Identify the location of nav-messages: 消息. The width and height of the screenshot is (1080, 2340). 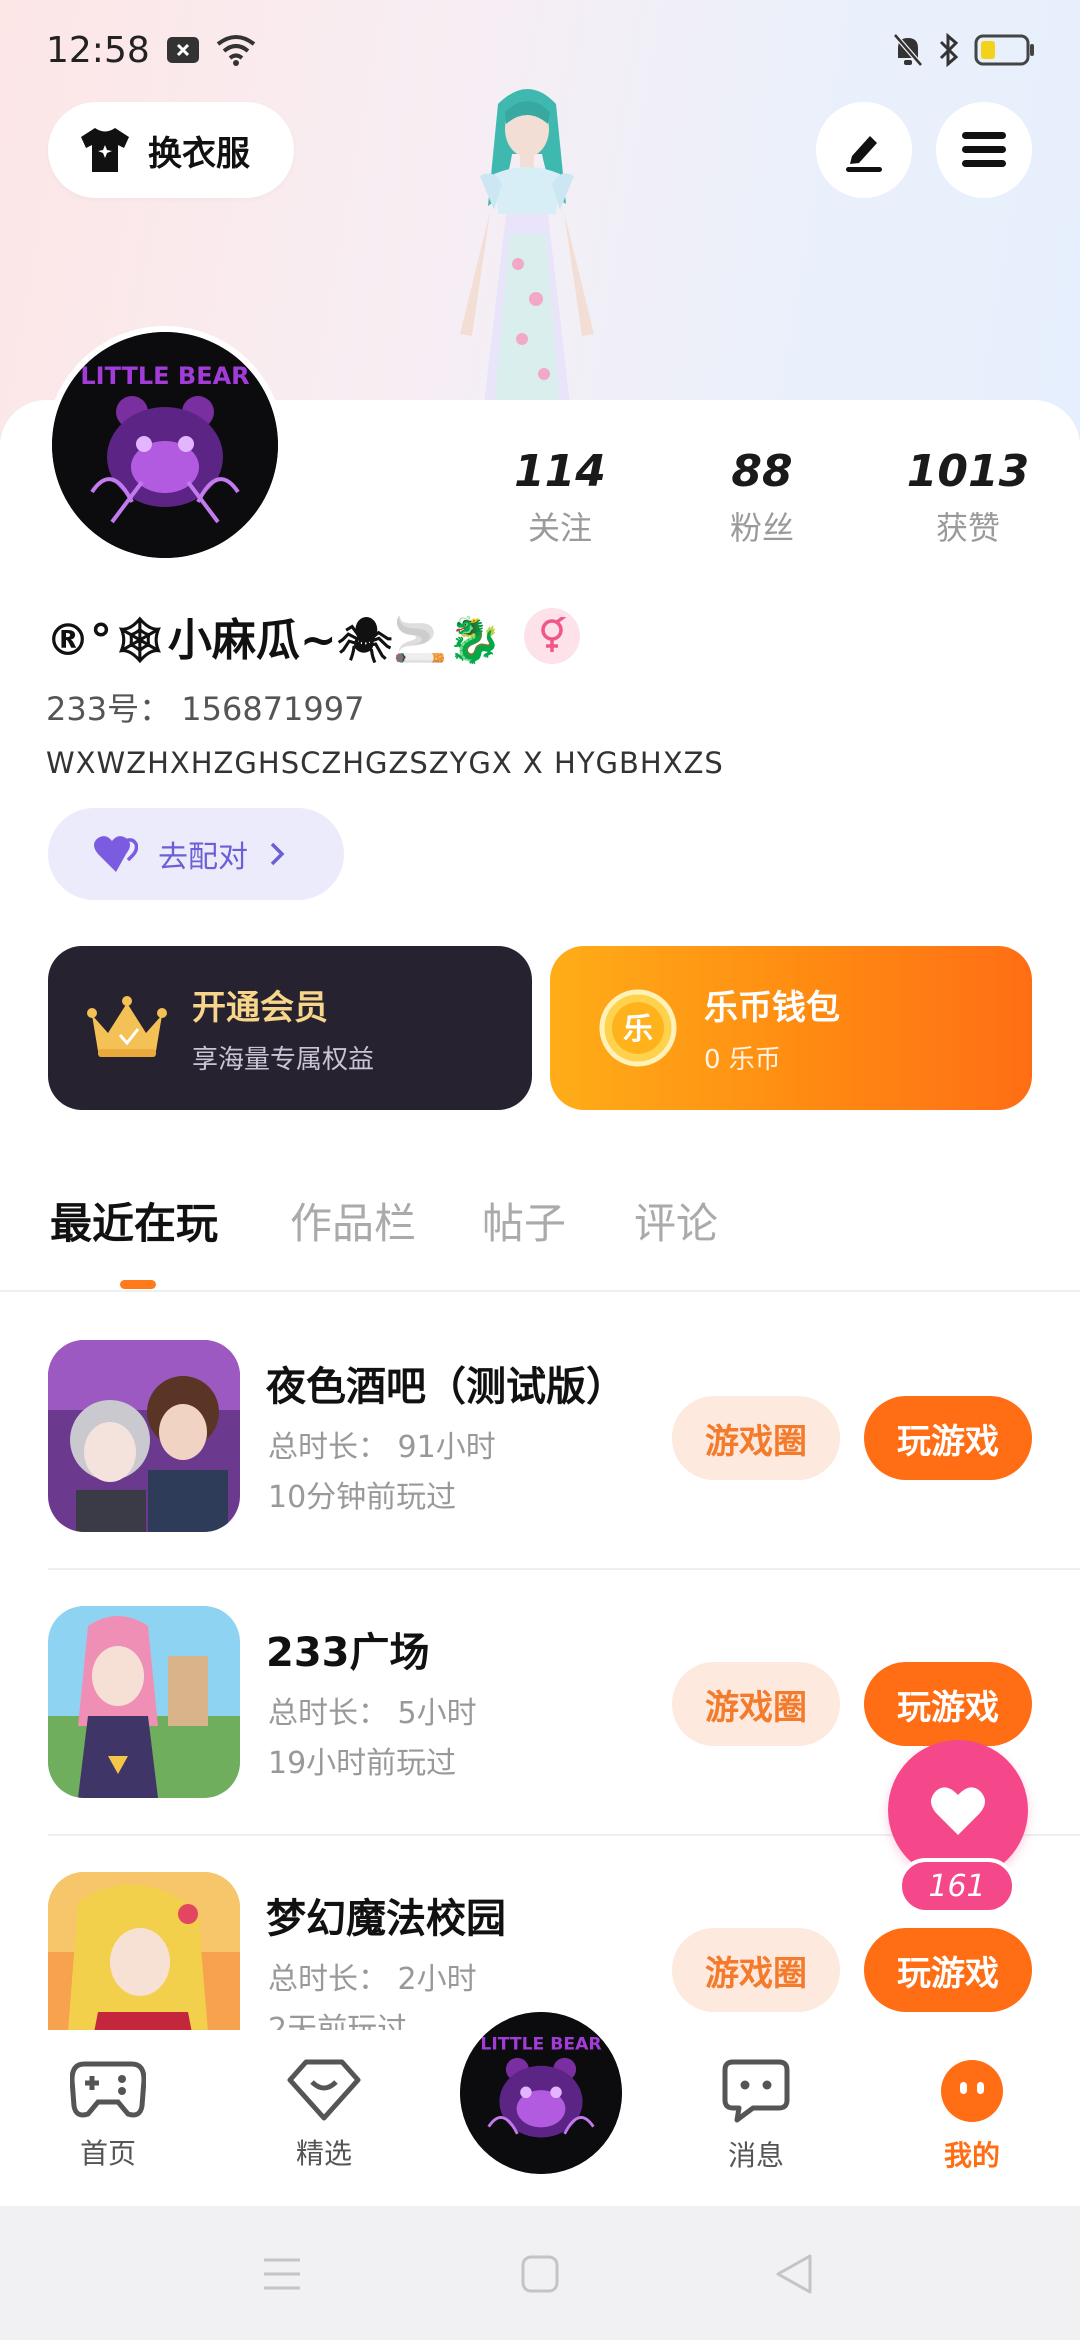
(756, 2116).